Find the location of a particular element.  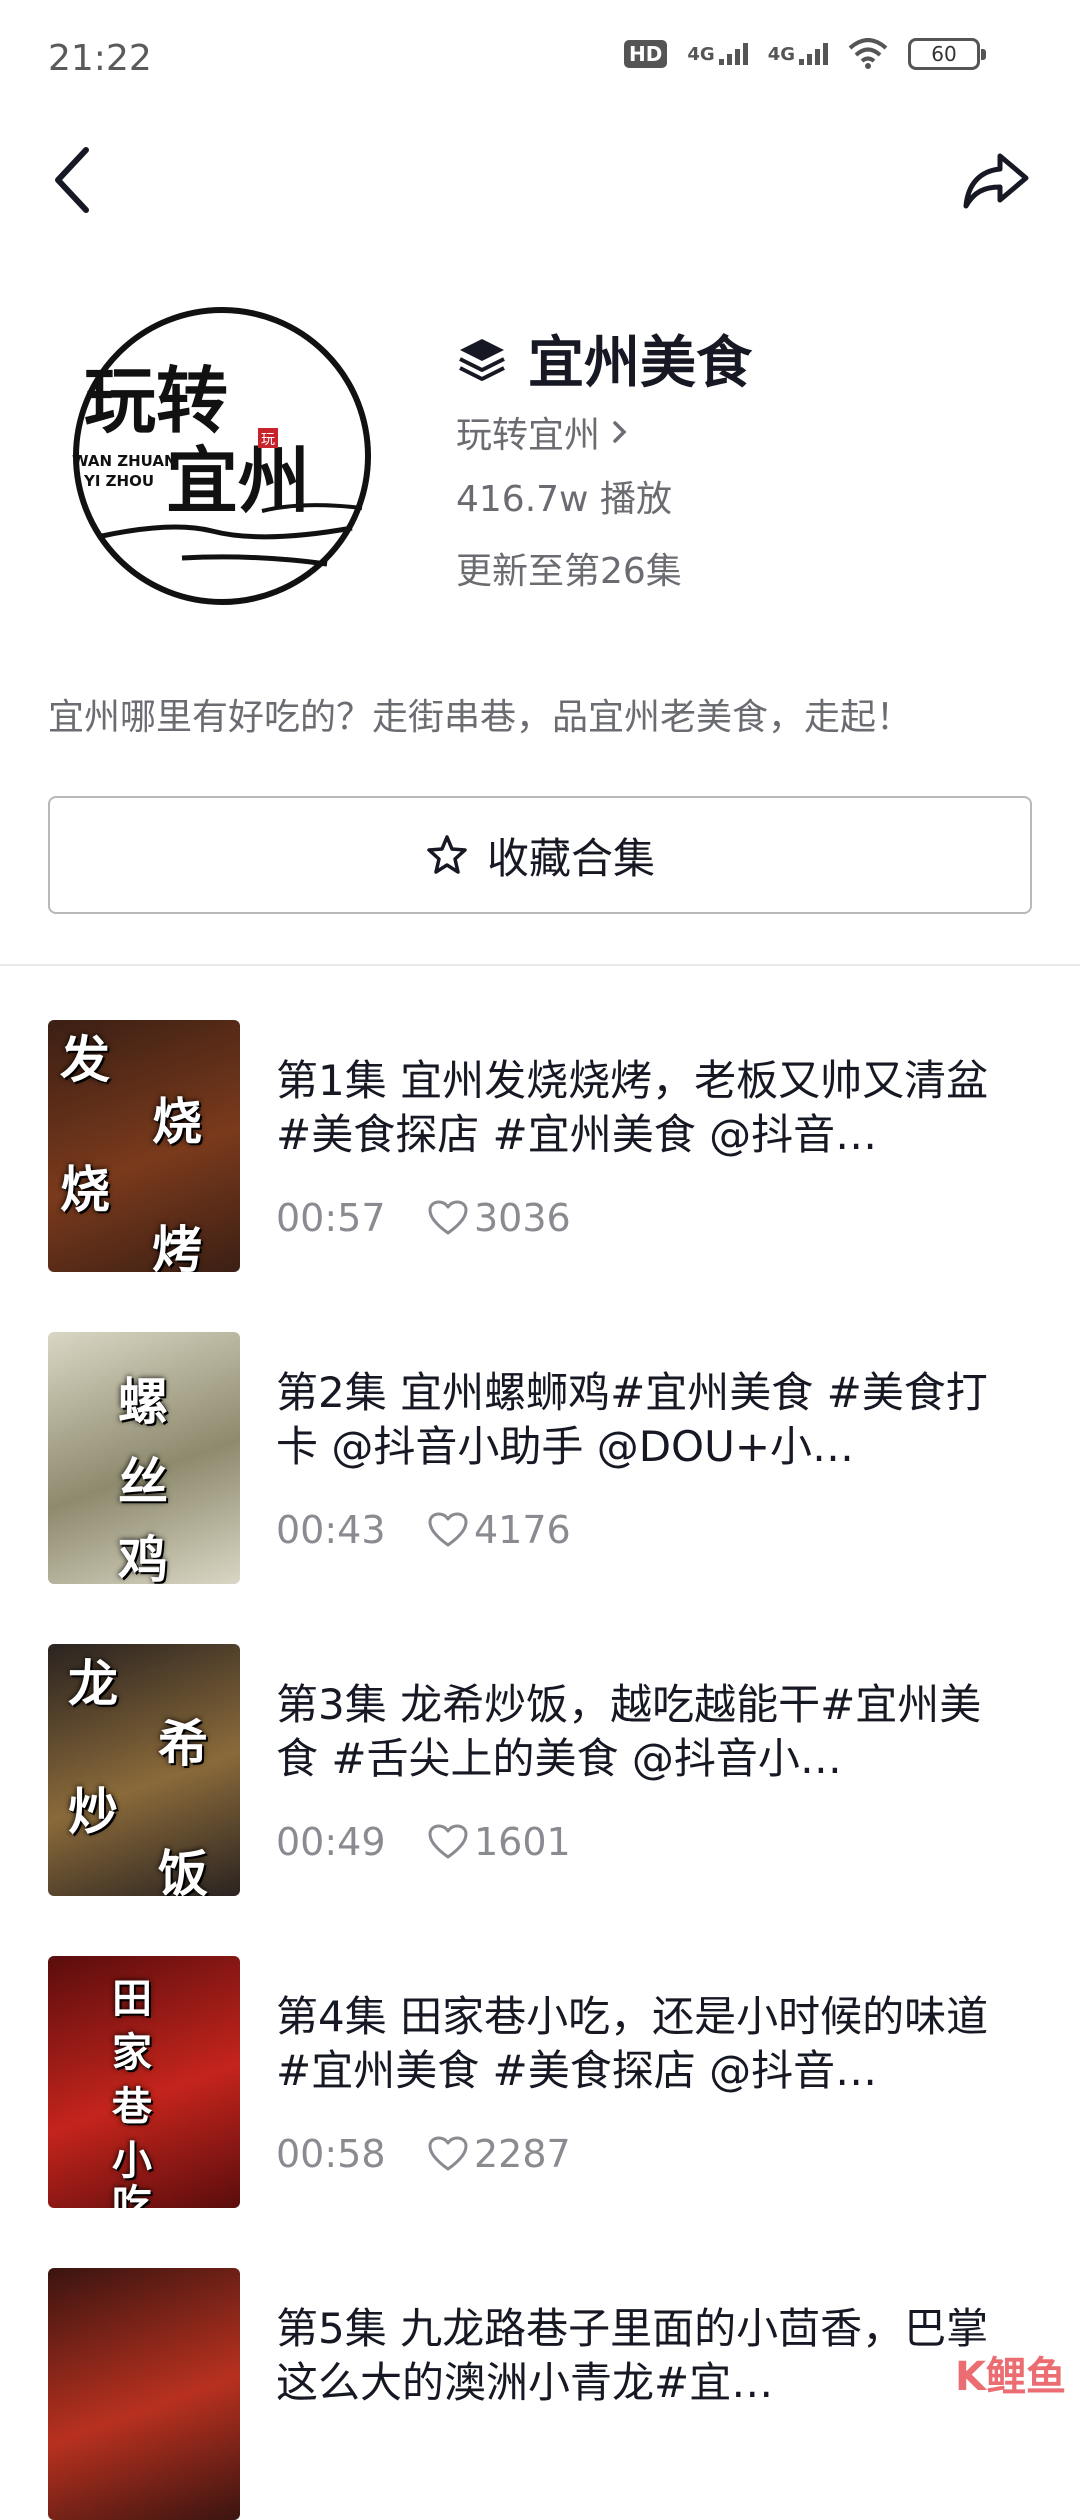

collection-title: 宜州美食 is located at coordinates (604, 358).